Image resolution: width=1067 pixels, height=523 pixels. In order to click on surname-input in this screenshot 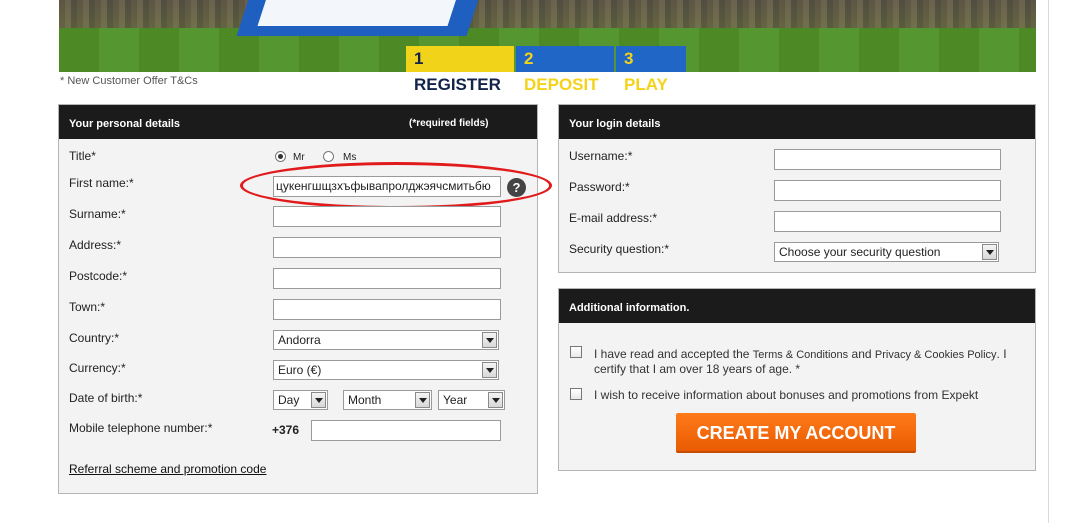, I will do `click(387, 216)`.